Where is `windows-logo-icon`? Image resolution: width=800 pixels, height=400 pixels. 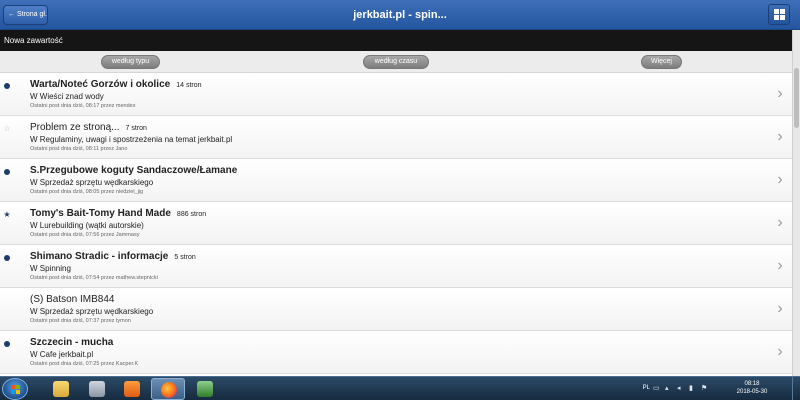
windows-logo-icon is located at coordinates (15, 389).